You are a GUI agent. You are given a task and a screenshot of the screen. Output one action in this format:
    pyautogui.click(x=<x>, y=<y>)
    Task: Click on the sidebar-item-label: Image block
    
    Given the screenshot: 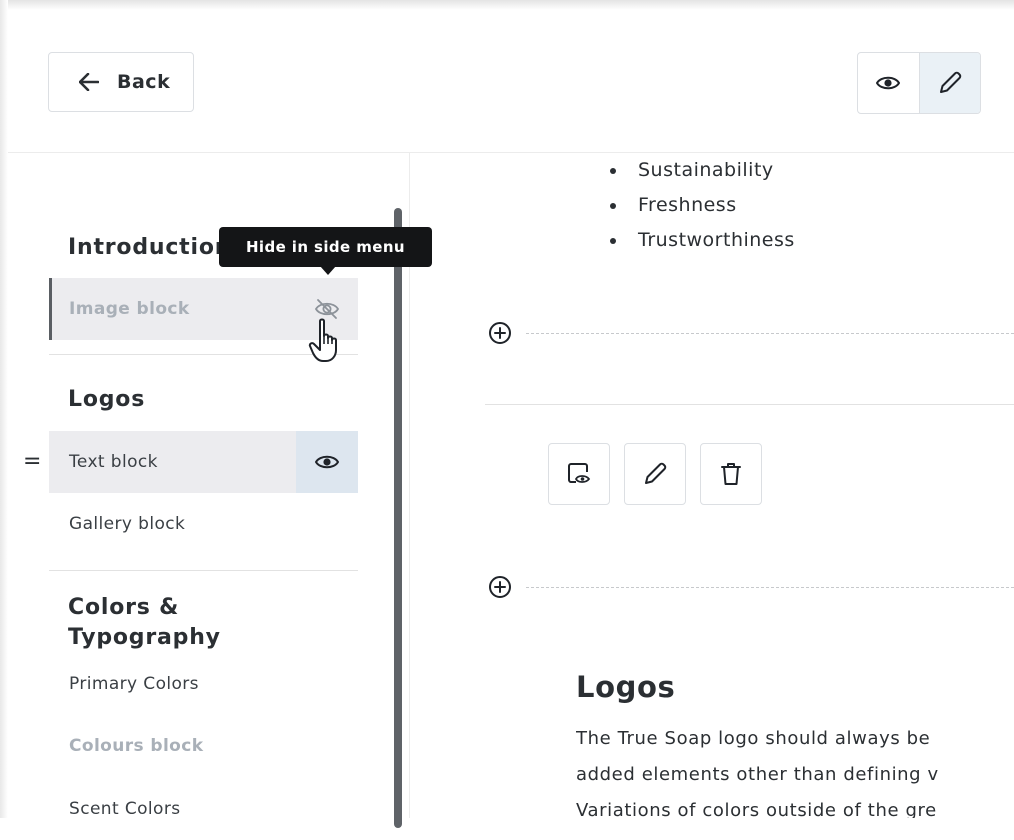 What is the action you would take?
    pyautogui.click(x=129, y=309)
    